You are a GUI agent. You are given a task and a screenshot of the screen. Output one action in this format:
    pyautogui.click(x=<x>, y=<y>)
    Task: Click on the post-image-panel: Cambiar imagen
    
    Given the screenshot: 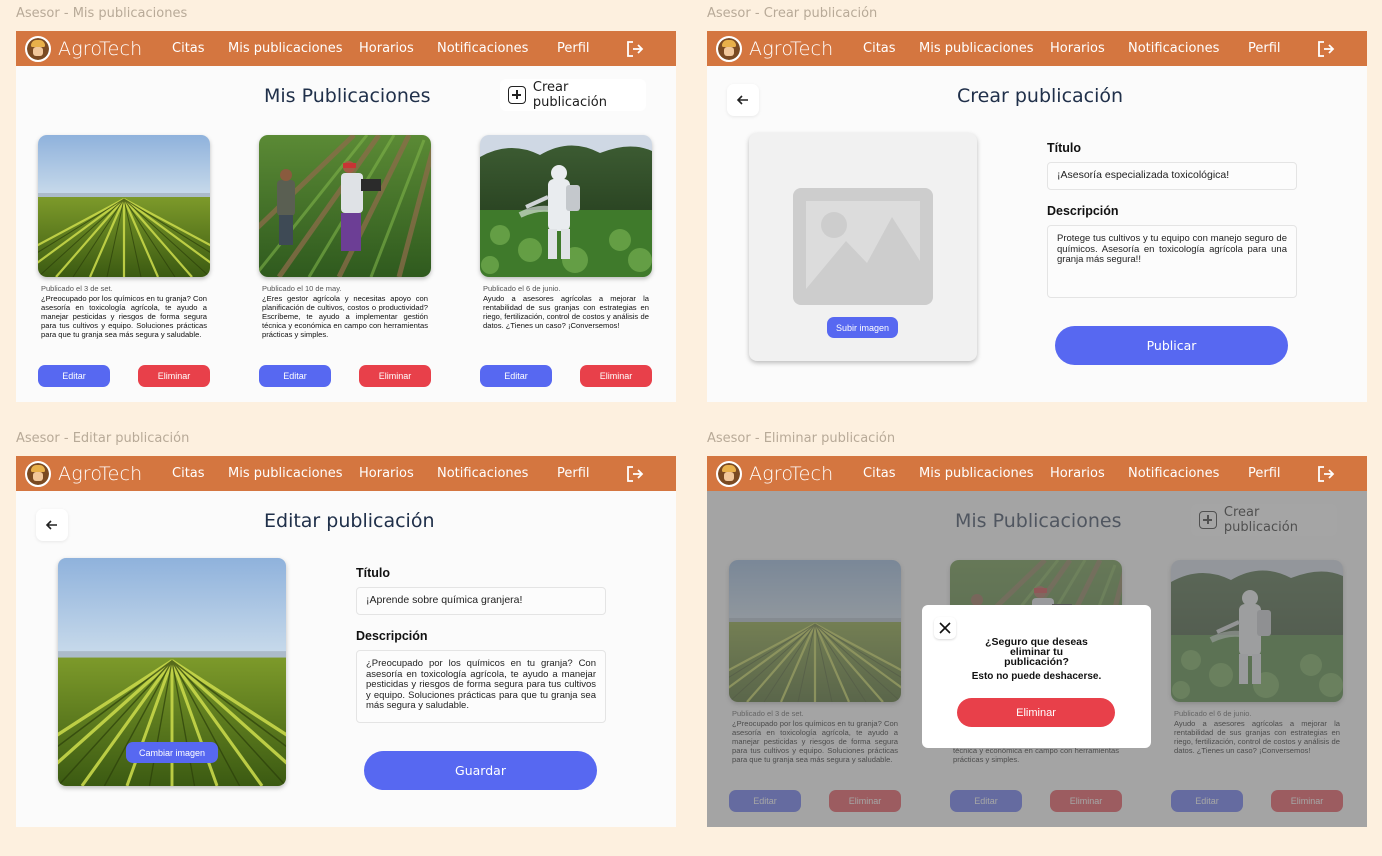 What is the action you would take?
    pyautogui.click(x=172, y=672)
    